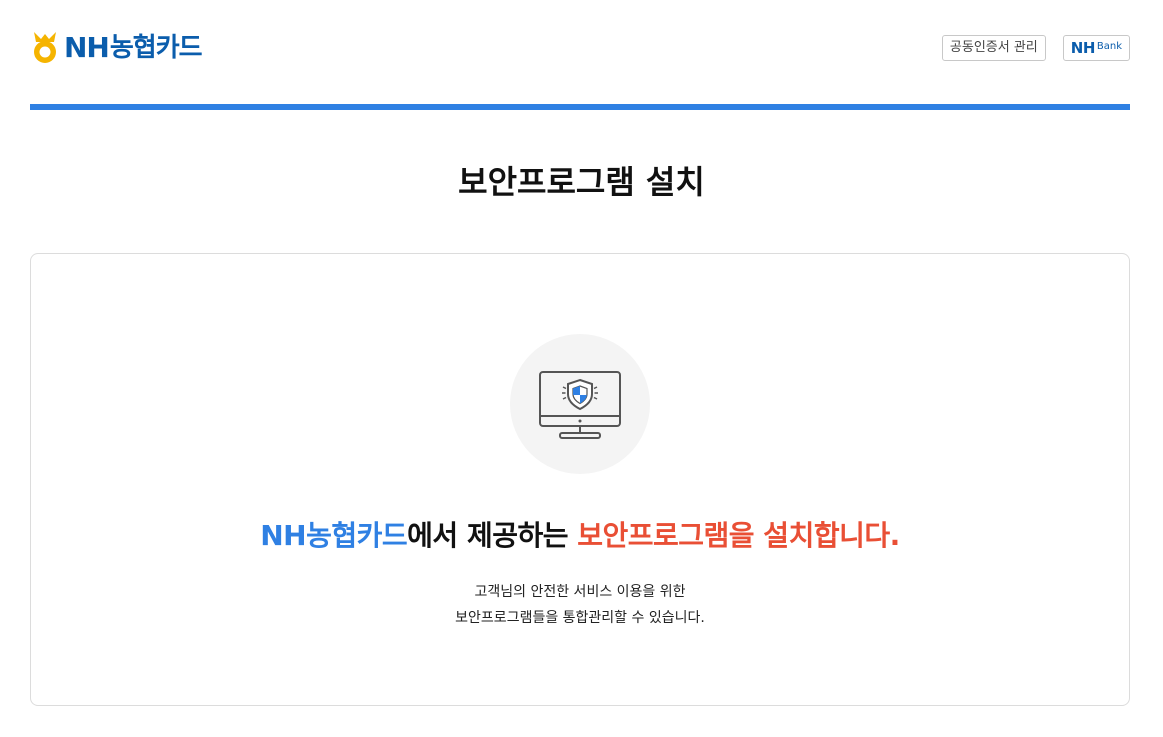 Image resolution: width=1163 pixels, height=737 pixels. What do you see at coordinates (993, 48) in the screenshot?
I see `certificate-management-button: 공동인증서 관리` at bounding box center [993, 48].